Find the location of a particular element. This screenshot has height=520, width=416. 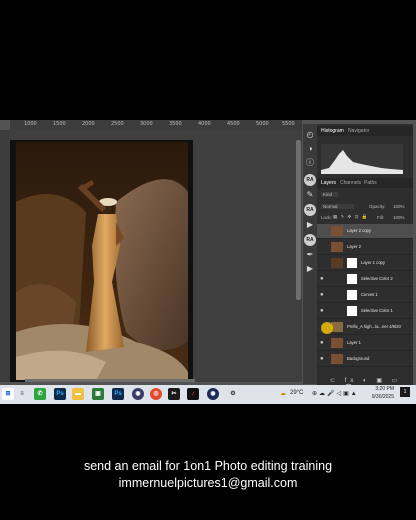

layer-name: Prefix_A high...la...ner 4/8/20 is located at coordinates (374, 326).